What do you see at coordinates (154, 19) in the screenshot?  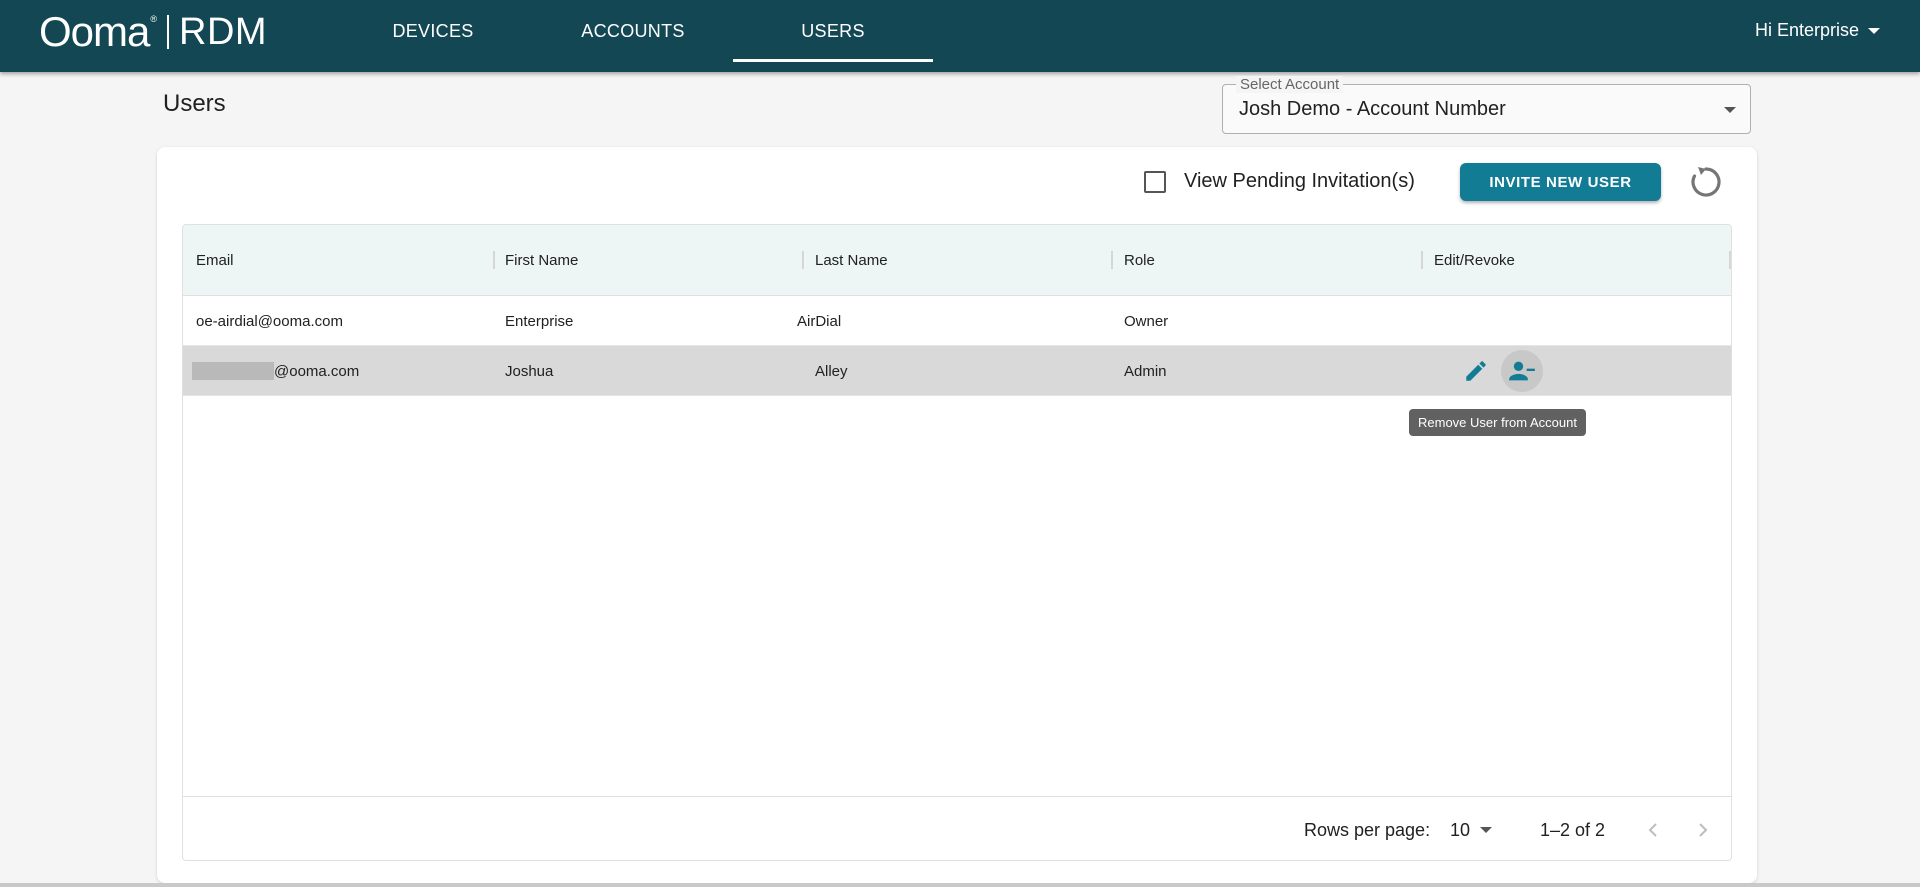 I see `logo-registered-mark: ®` at bounding box center [154, 19].